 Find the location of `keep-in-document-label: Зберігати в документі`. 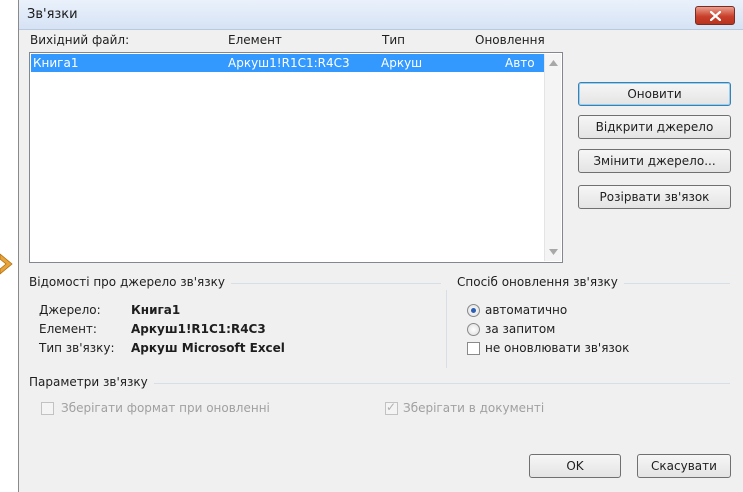

keep-in-document-label: Зберігати в документі is located at coordinates (474, 408).